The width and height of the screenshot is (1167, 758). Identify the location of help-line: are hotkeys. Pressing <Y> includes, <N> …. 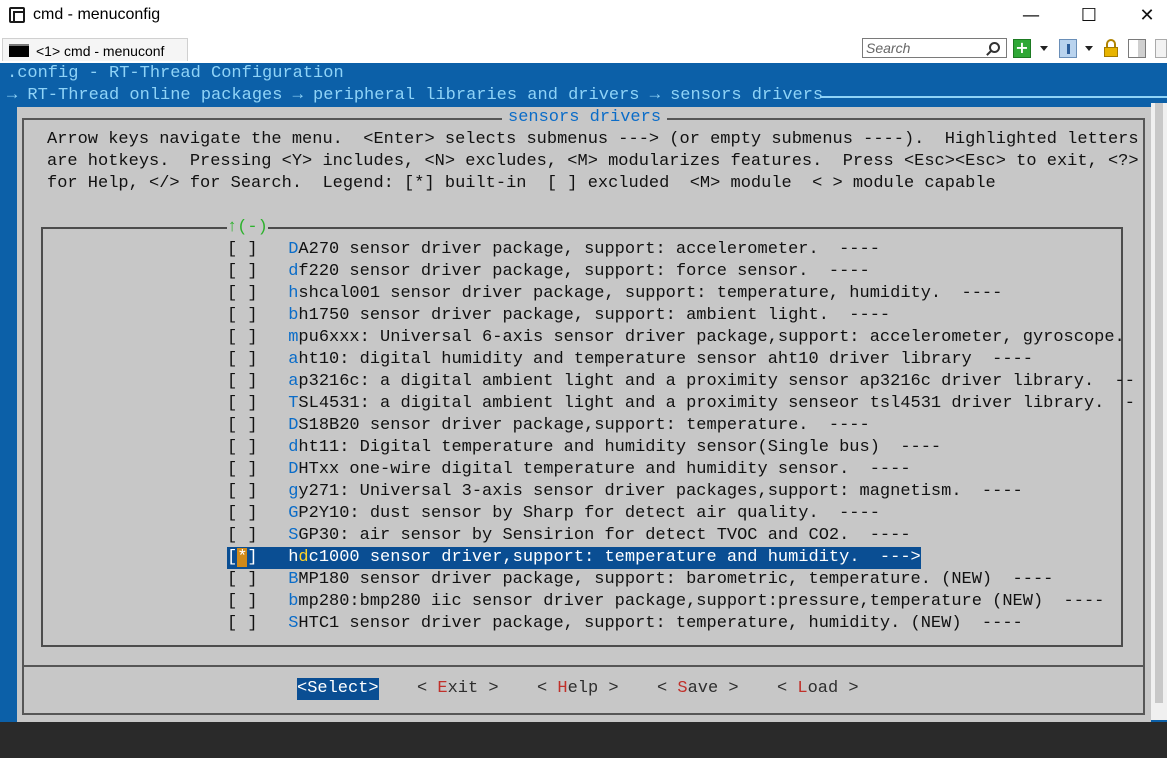
(593, 161).